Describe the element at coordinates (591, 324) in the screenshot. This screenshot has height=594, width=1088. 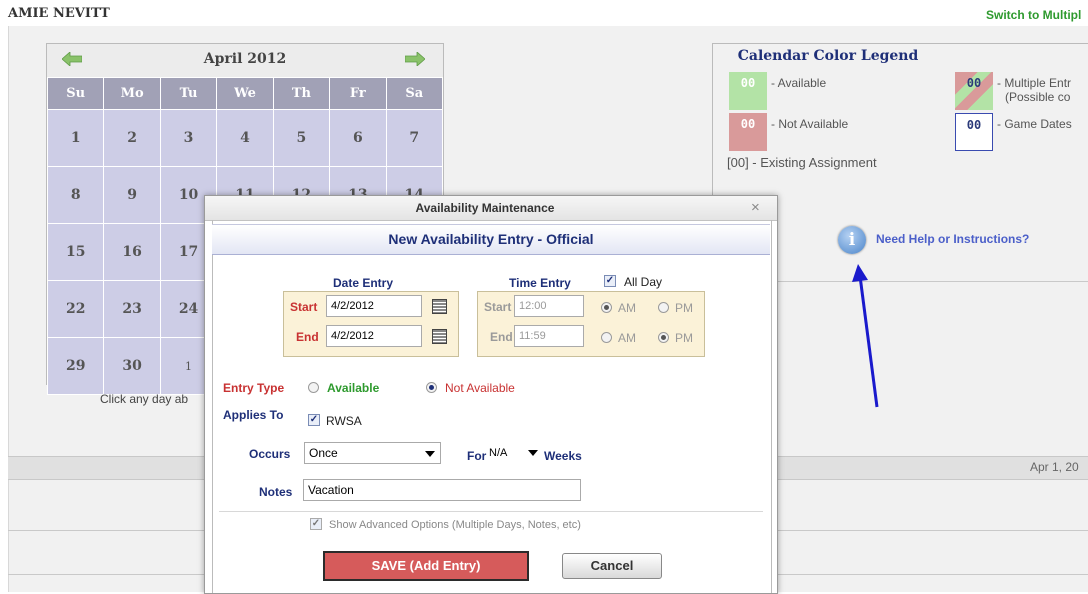
I see `time-entry-box: Start 12:00 AM PM End 11:59 AM PM` at that location.